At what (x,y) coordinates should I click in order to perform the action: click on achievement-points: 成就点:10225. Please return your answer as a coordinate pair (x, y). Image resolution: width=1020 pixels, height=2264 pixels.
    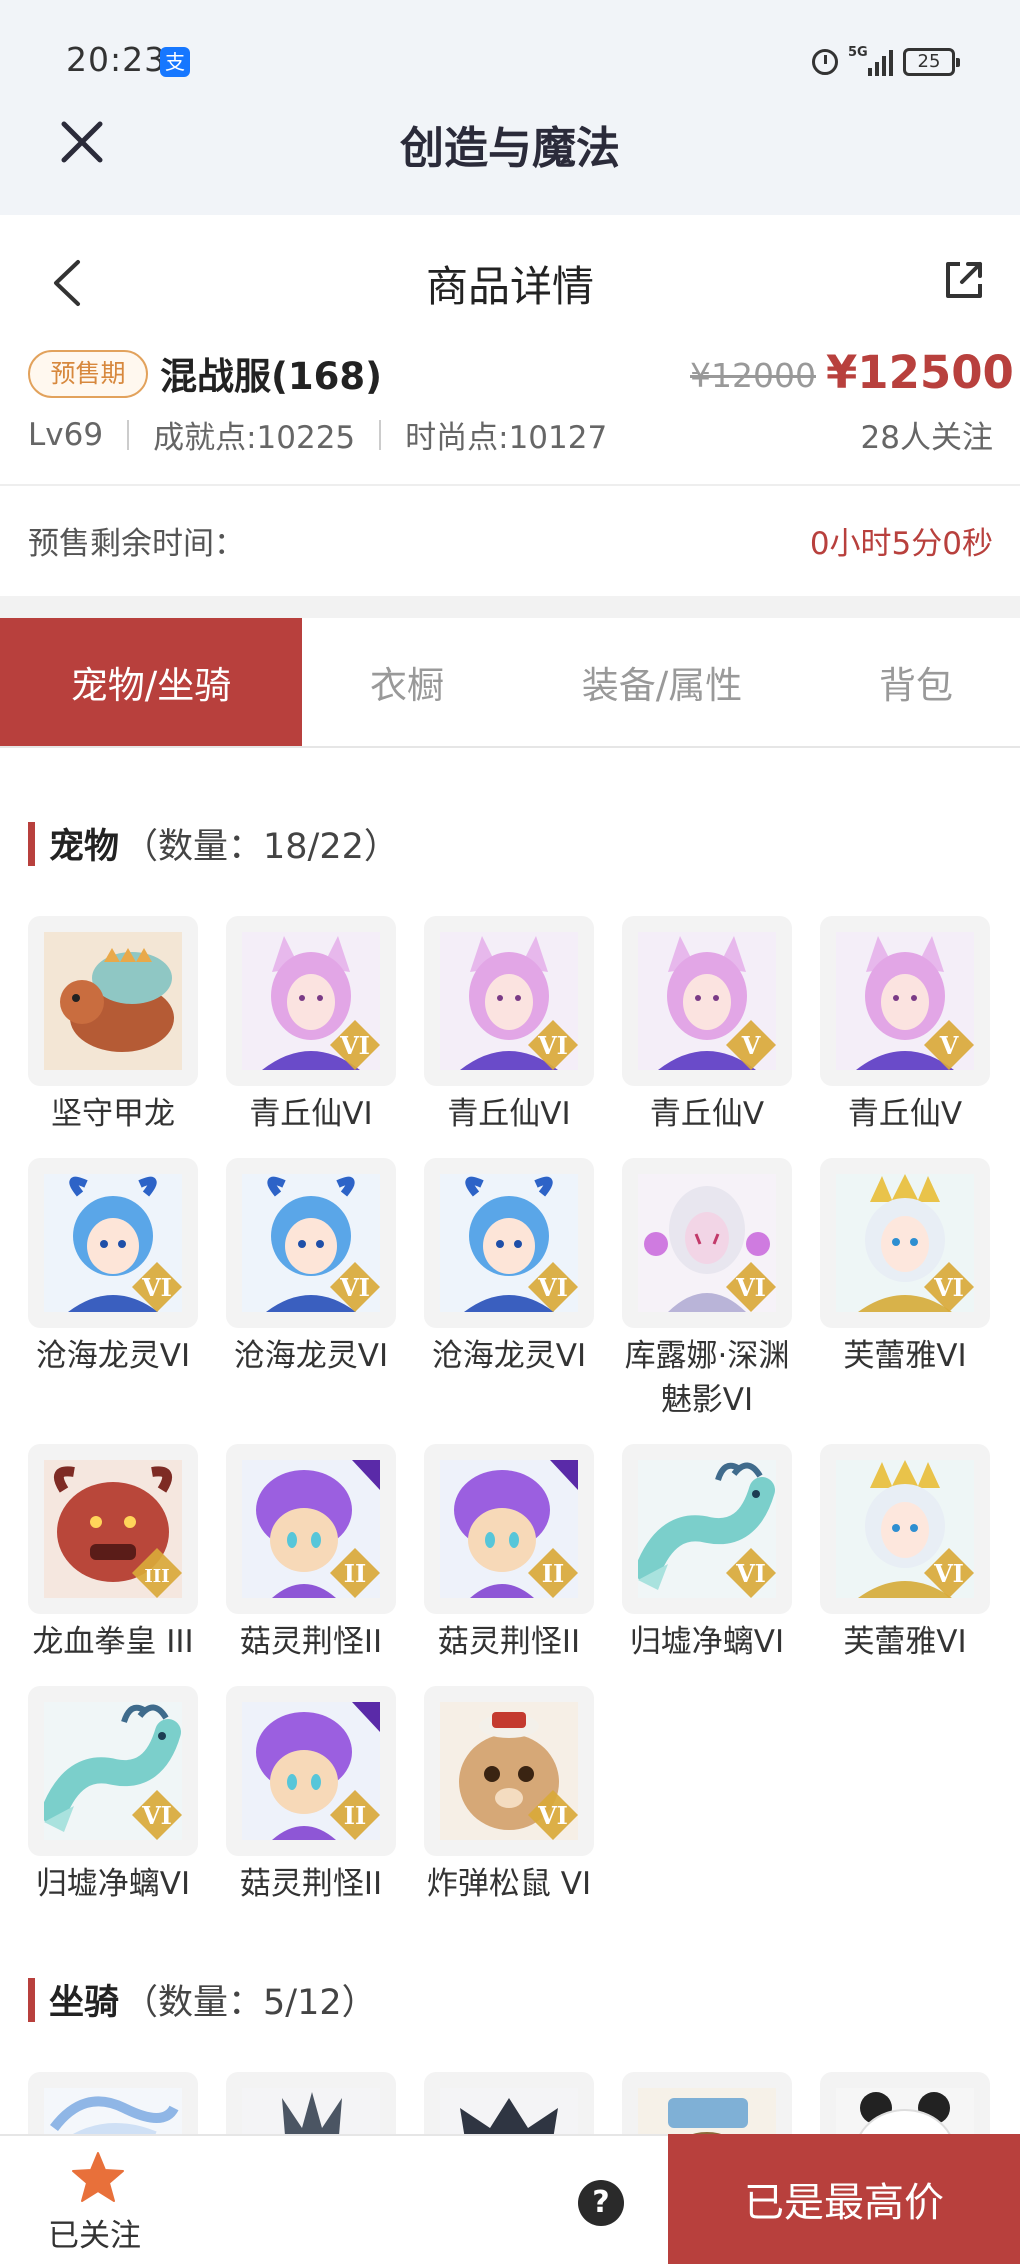
    Looking at the image, I should click on (254, 438).